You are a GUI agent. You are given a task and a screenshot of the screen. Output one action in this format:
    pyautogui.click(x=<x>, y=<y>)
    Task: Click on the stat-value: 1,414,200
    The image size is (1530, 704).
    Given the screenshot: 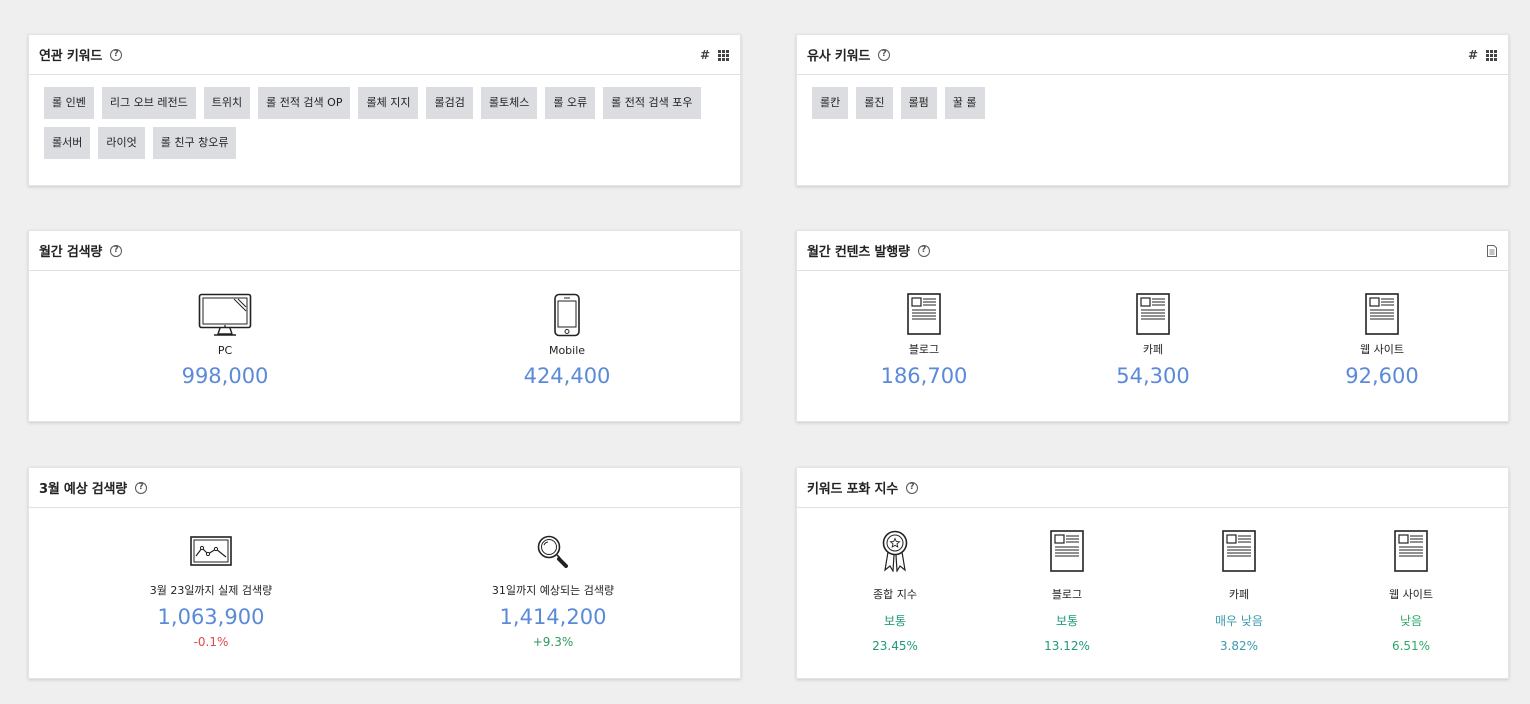 What is the action you would take?
    pyautogui.click(x=553, y=617)
    